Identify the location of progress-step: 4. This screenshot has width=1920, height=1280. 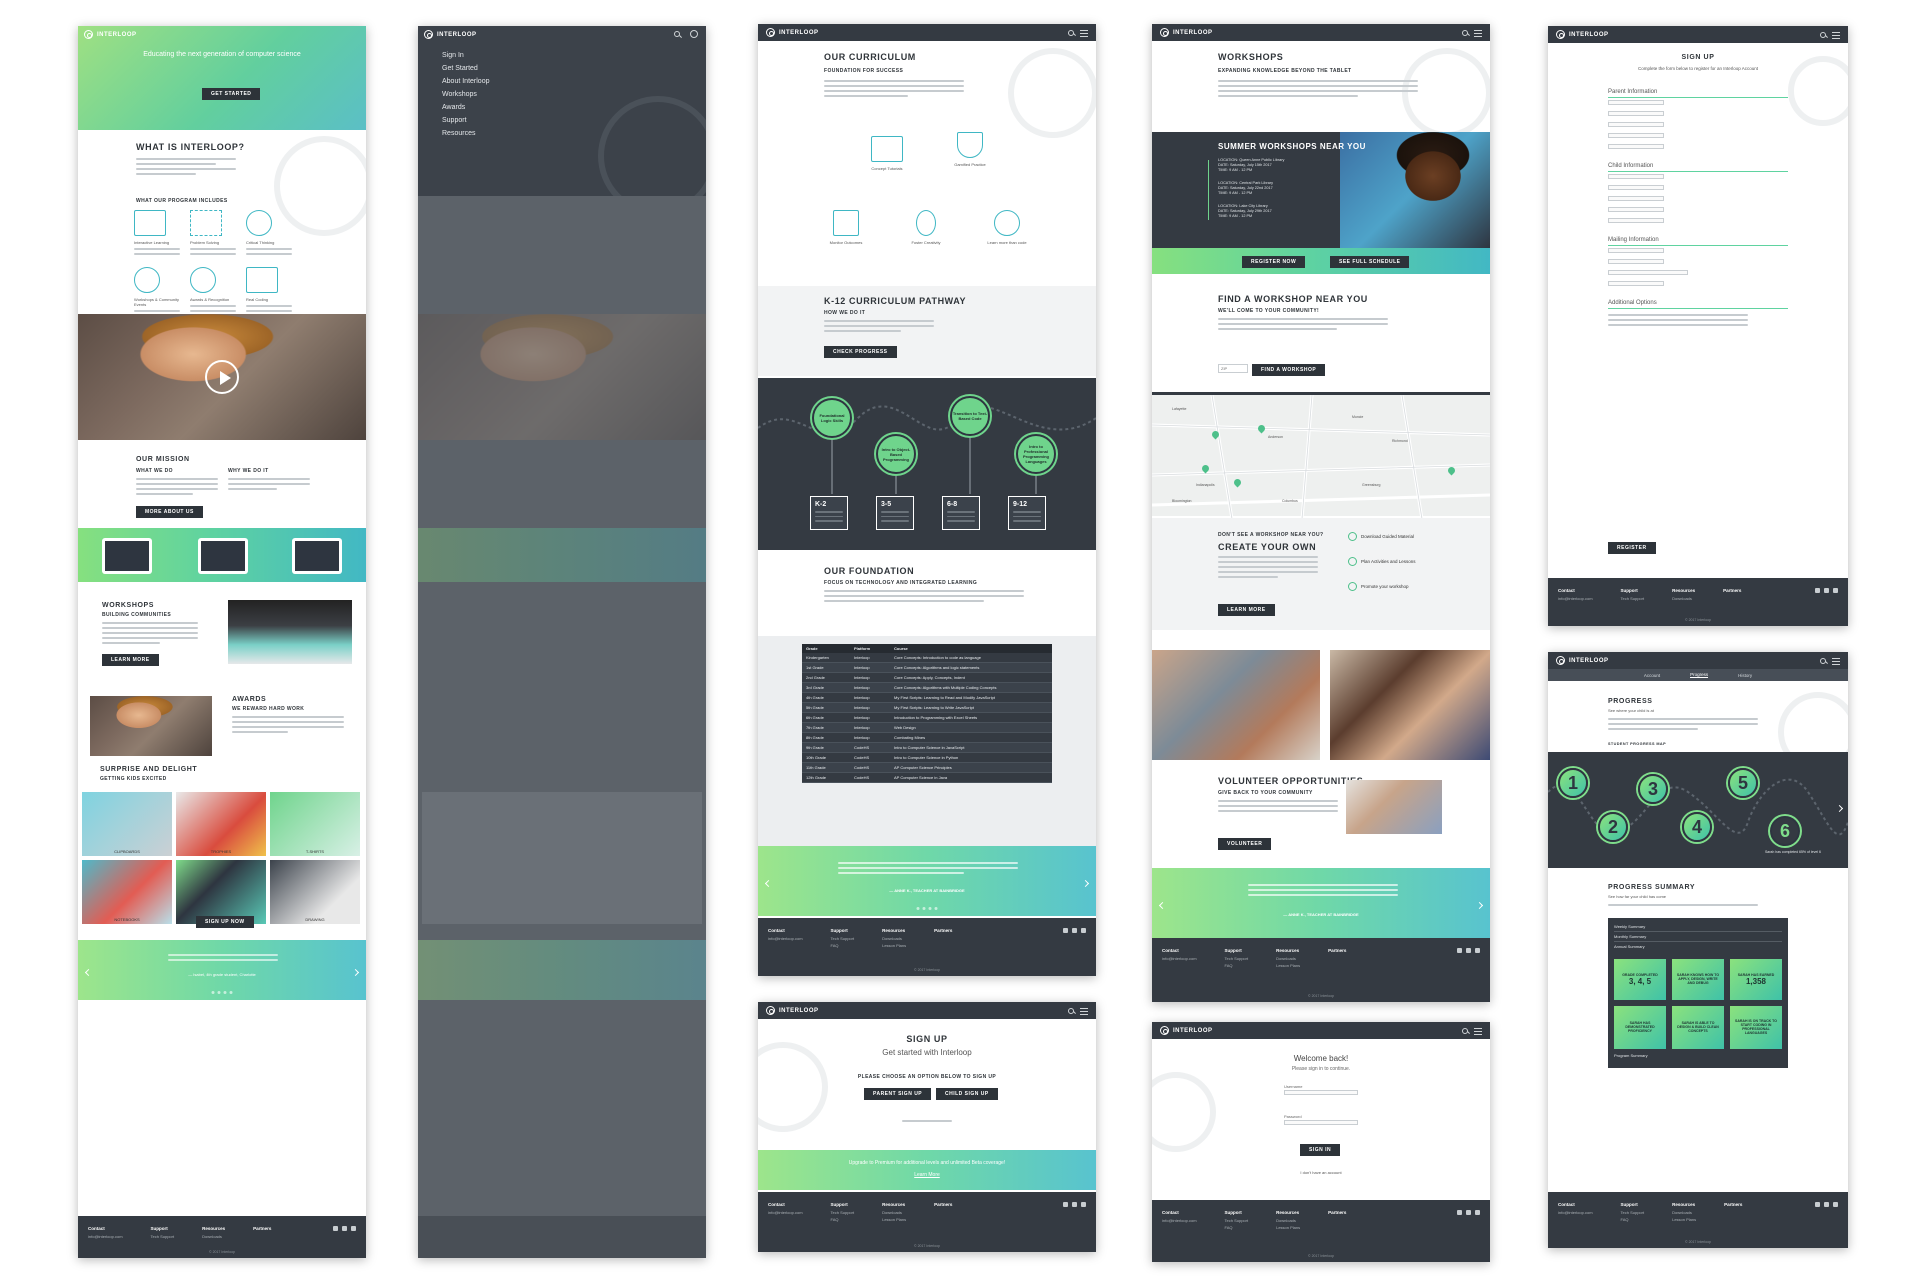
(1697, 827).